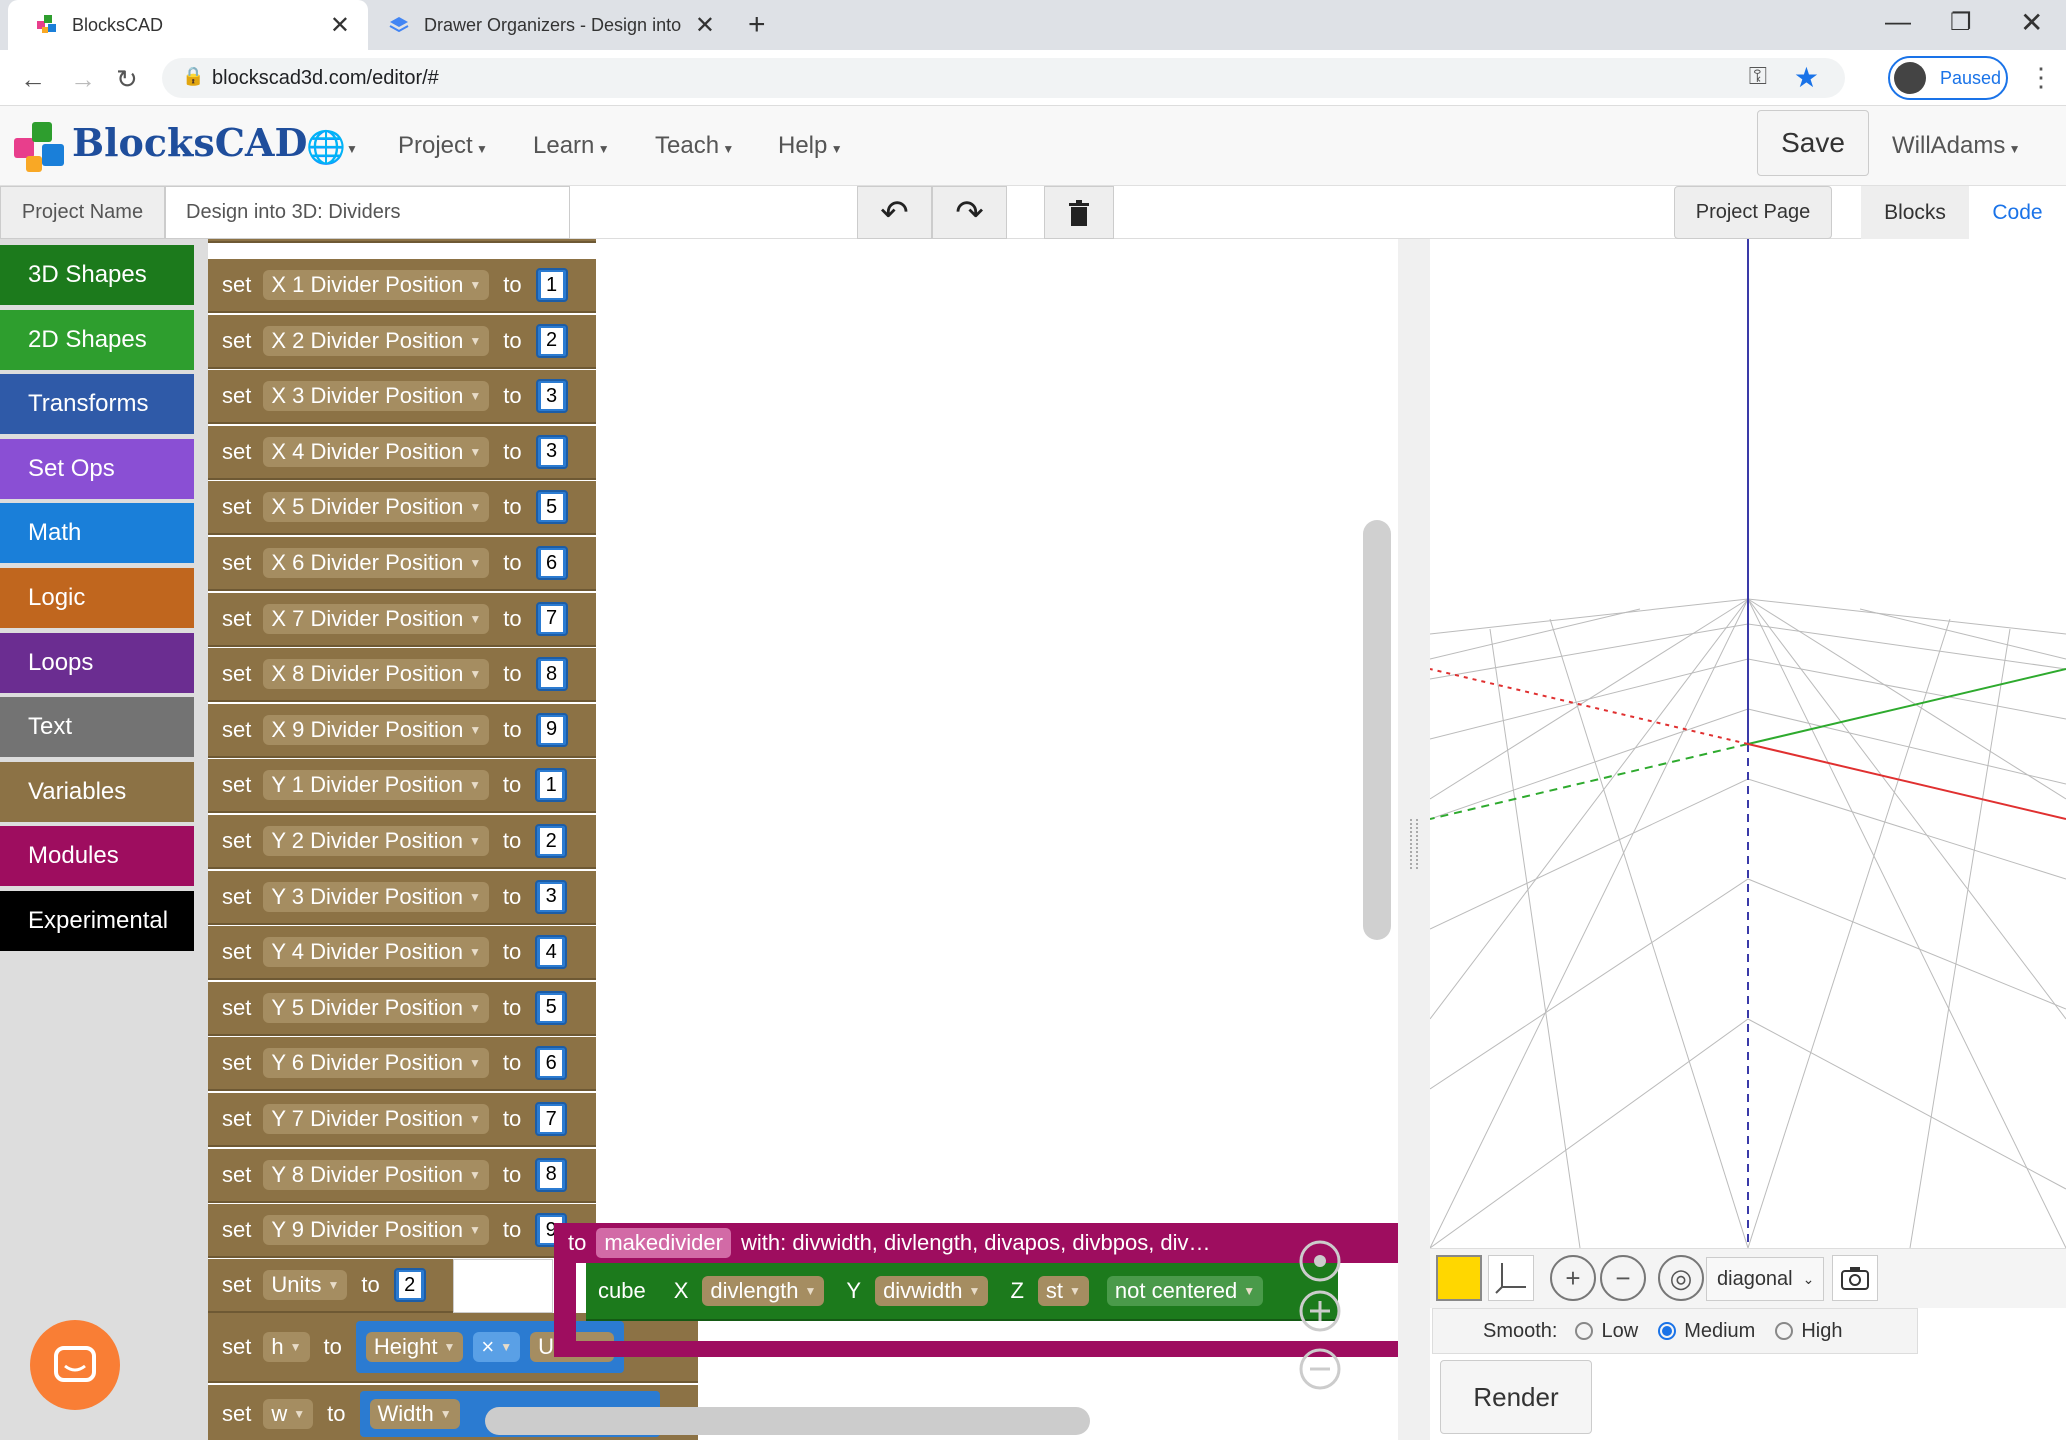 The height and width of the screenshot is (1440, 2066). What do you see at coordinates (97, 404) in the screenshot?
I see `category-transforms: Transforms` at bounding box center [97, 404].